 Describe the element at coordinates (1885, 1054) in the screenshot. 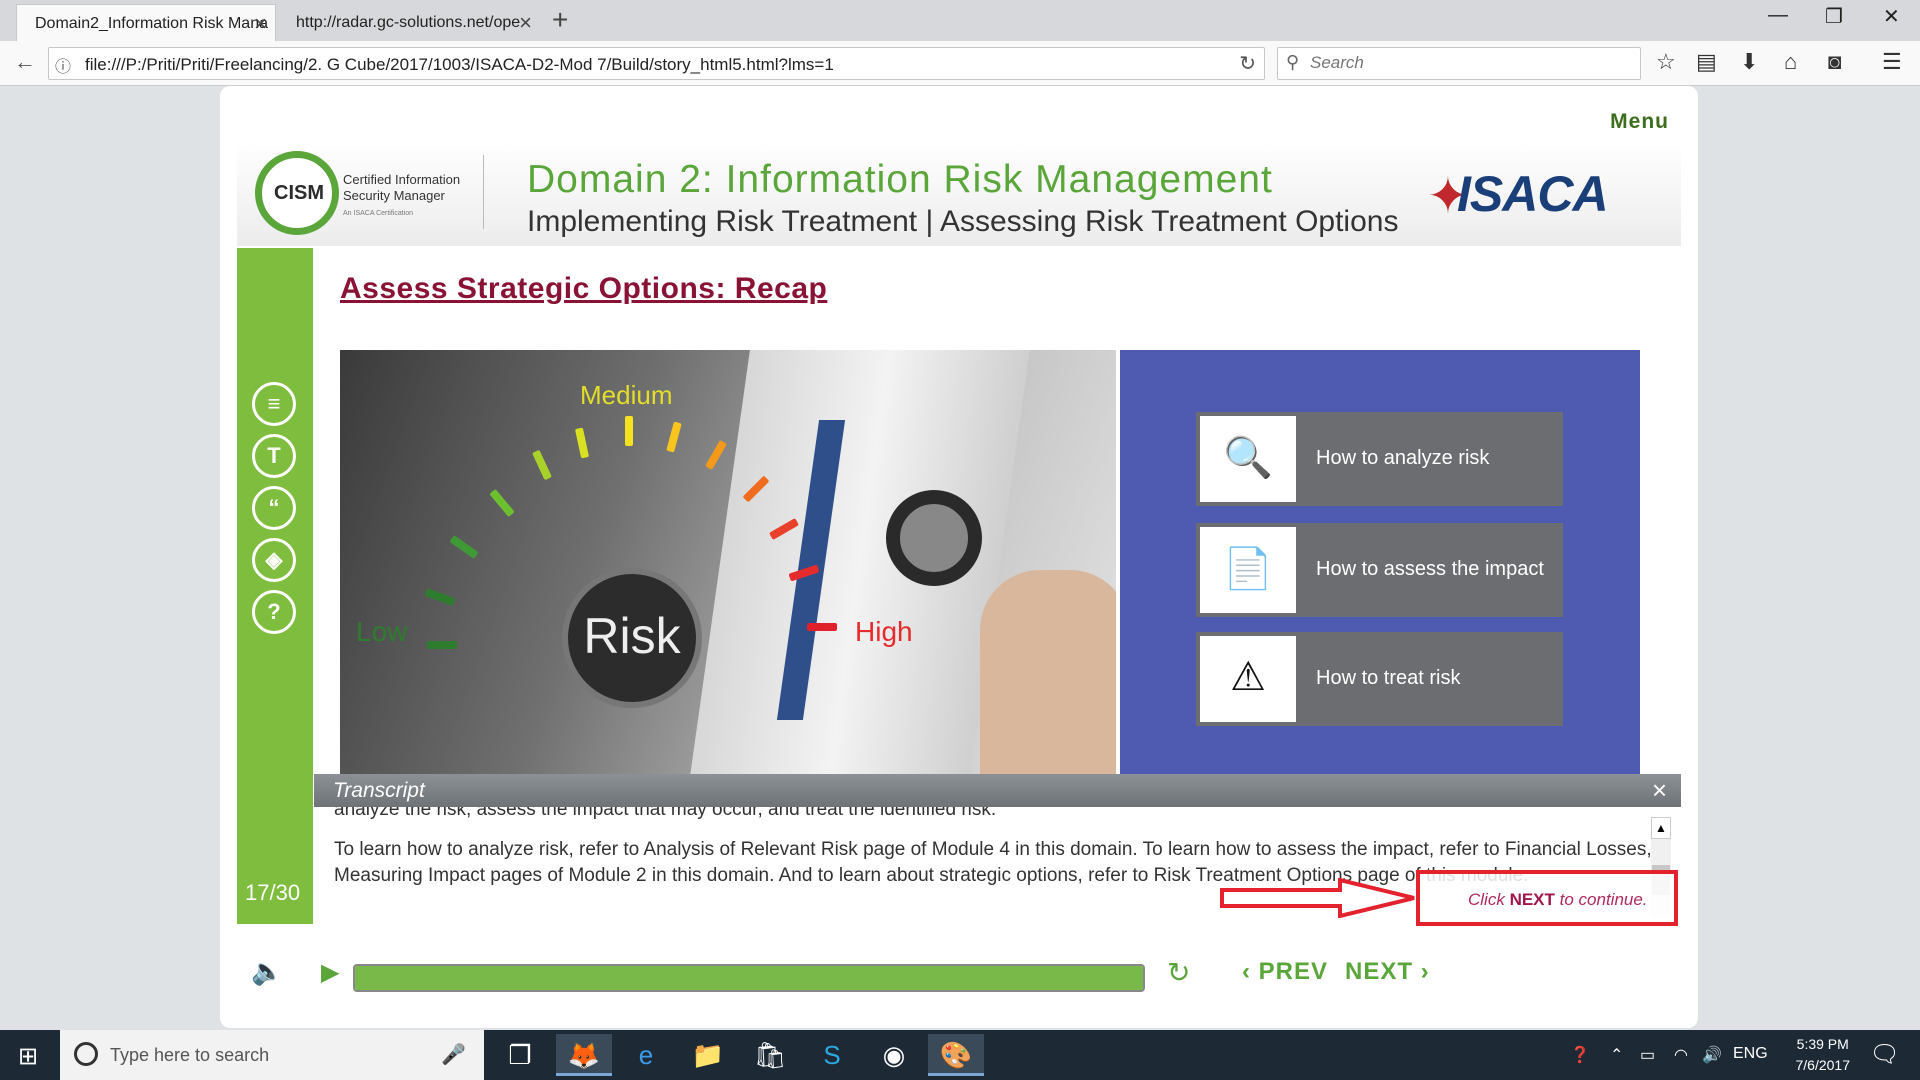

I see `notification-icon: 🗨` at that location.